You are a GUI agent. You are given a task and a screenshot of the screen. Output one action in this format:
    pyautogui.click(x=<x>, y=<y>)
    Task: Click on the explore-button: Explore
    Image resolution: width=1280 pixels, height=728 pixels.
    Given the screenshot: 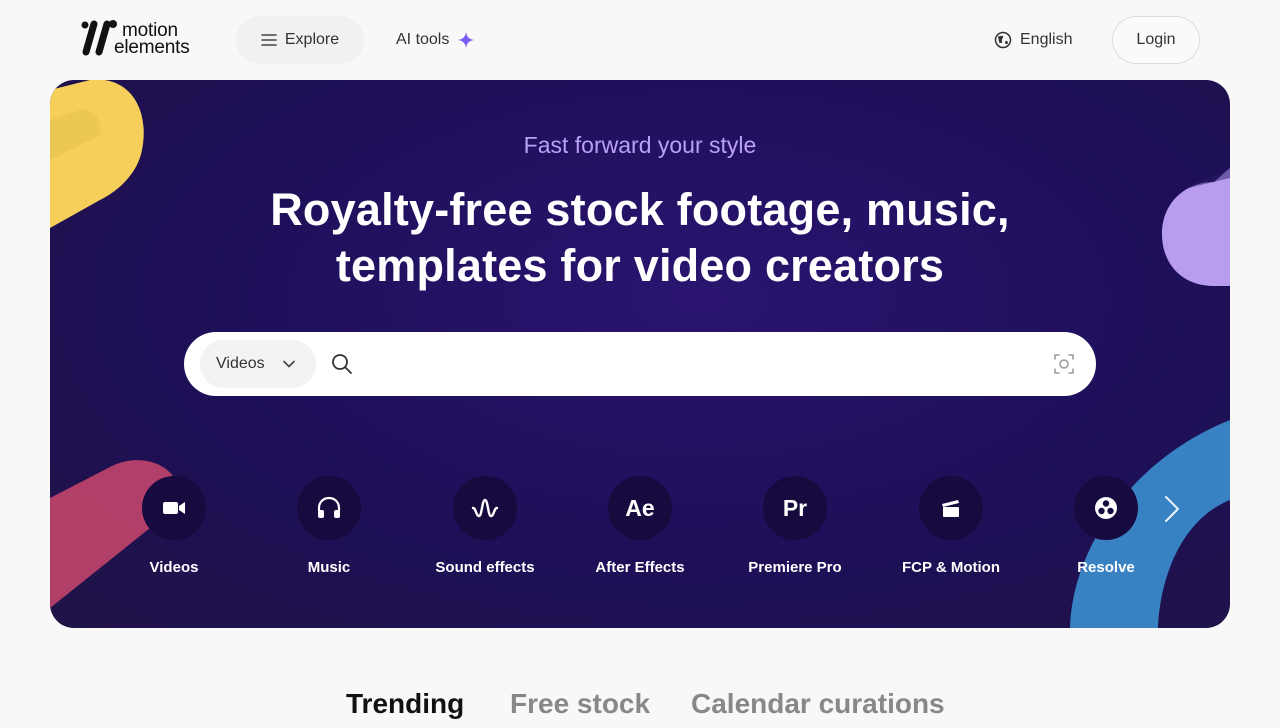 What is the action you would take?
    pyautogui.click(x=300, y=40)
    